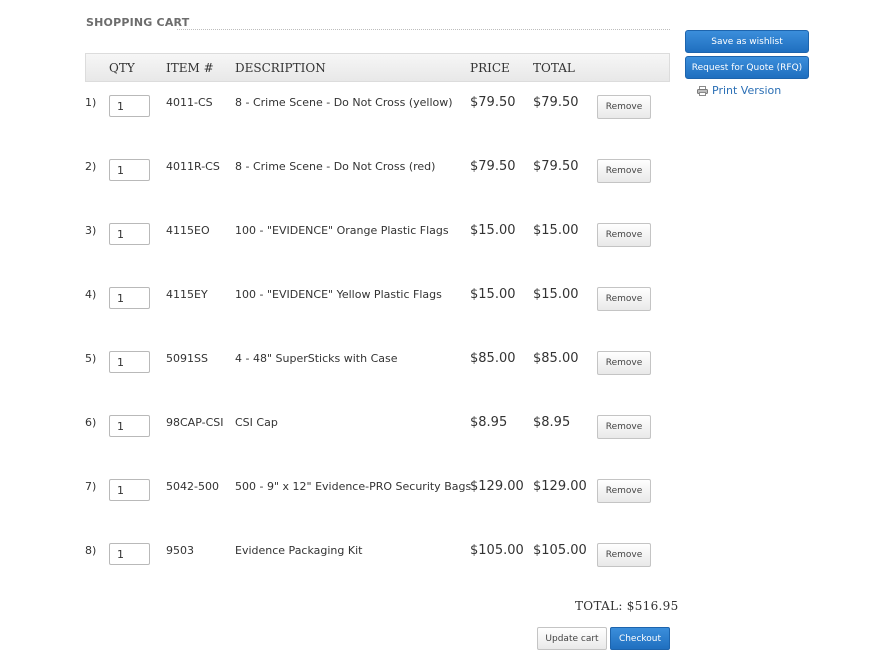  Describe the element at coordinates (493, 358) in the screenshot. I see `item-price: $85.00` at that location.